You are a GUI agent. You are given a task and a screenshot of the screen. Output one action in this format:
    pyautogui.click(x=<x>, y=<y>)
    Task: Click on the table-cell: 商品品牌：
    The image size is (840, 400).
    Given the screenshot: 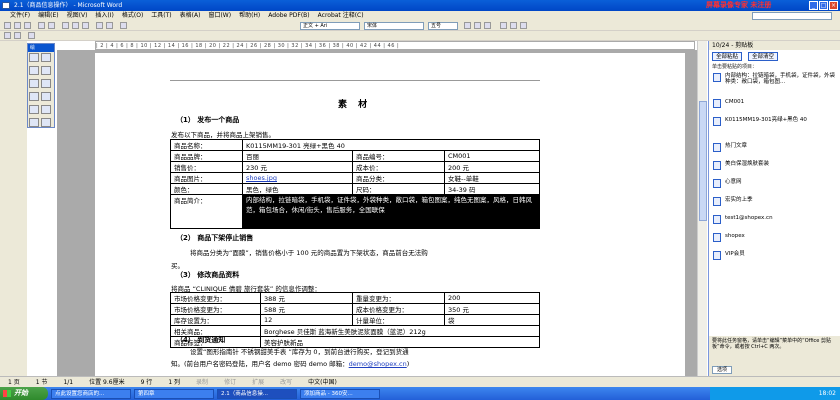 What is the action you would take?
    pyautogui.click(x=206, y=156)
    